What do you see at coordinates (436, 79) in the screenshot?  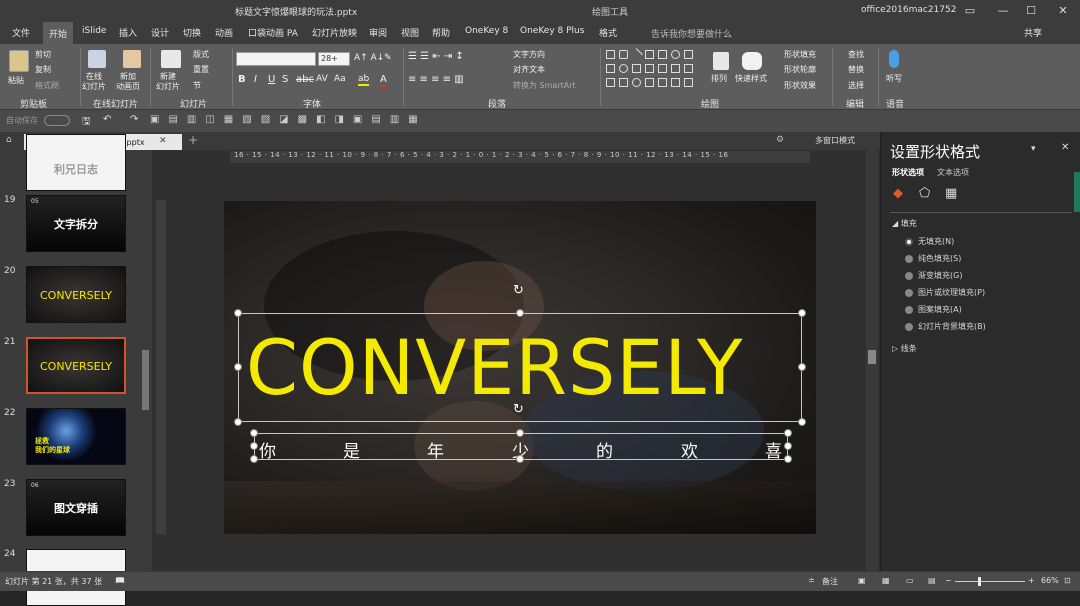 I see `align-icons: ≡ ≡ ≡ ≡ ▥` at bounding box center [436, 79].